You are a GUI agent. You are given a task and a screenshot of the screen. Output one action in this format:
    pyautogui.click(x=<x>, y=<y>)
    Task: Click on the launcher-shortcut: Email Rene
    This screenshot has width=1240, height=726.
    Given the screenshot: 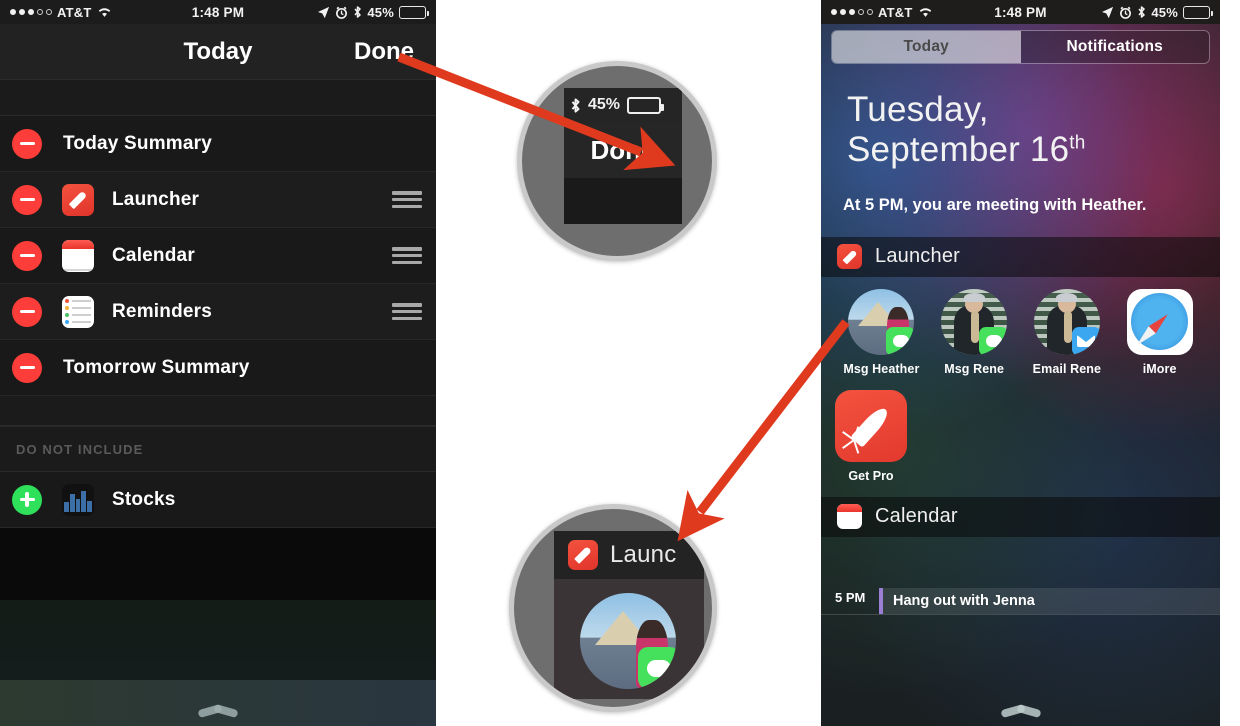 What is the action you would take?
    pyautogui.click(x=1067, y=332)
    